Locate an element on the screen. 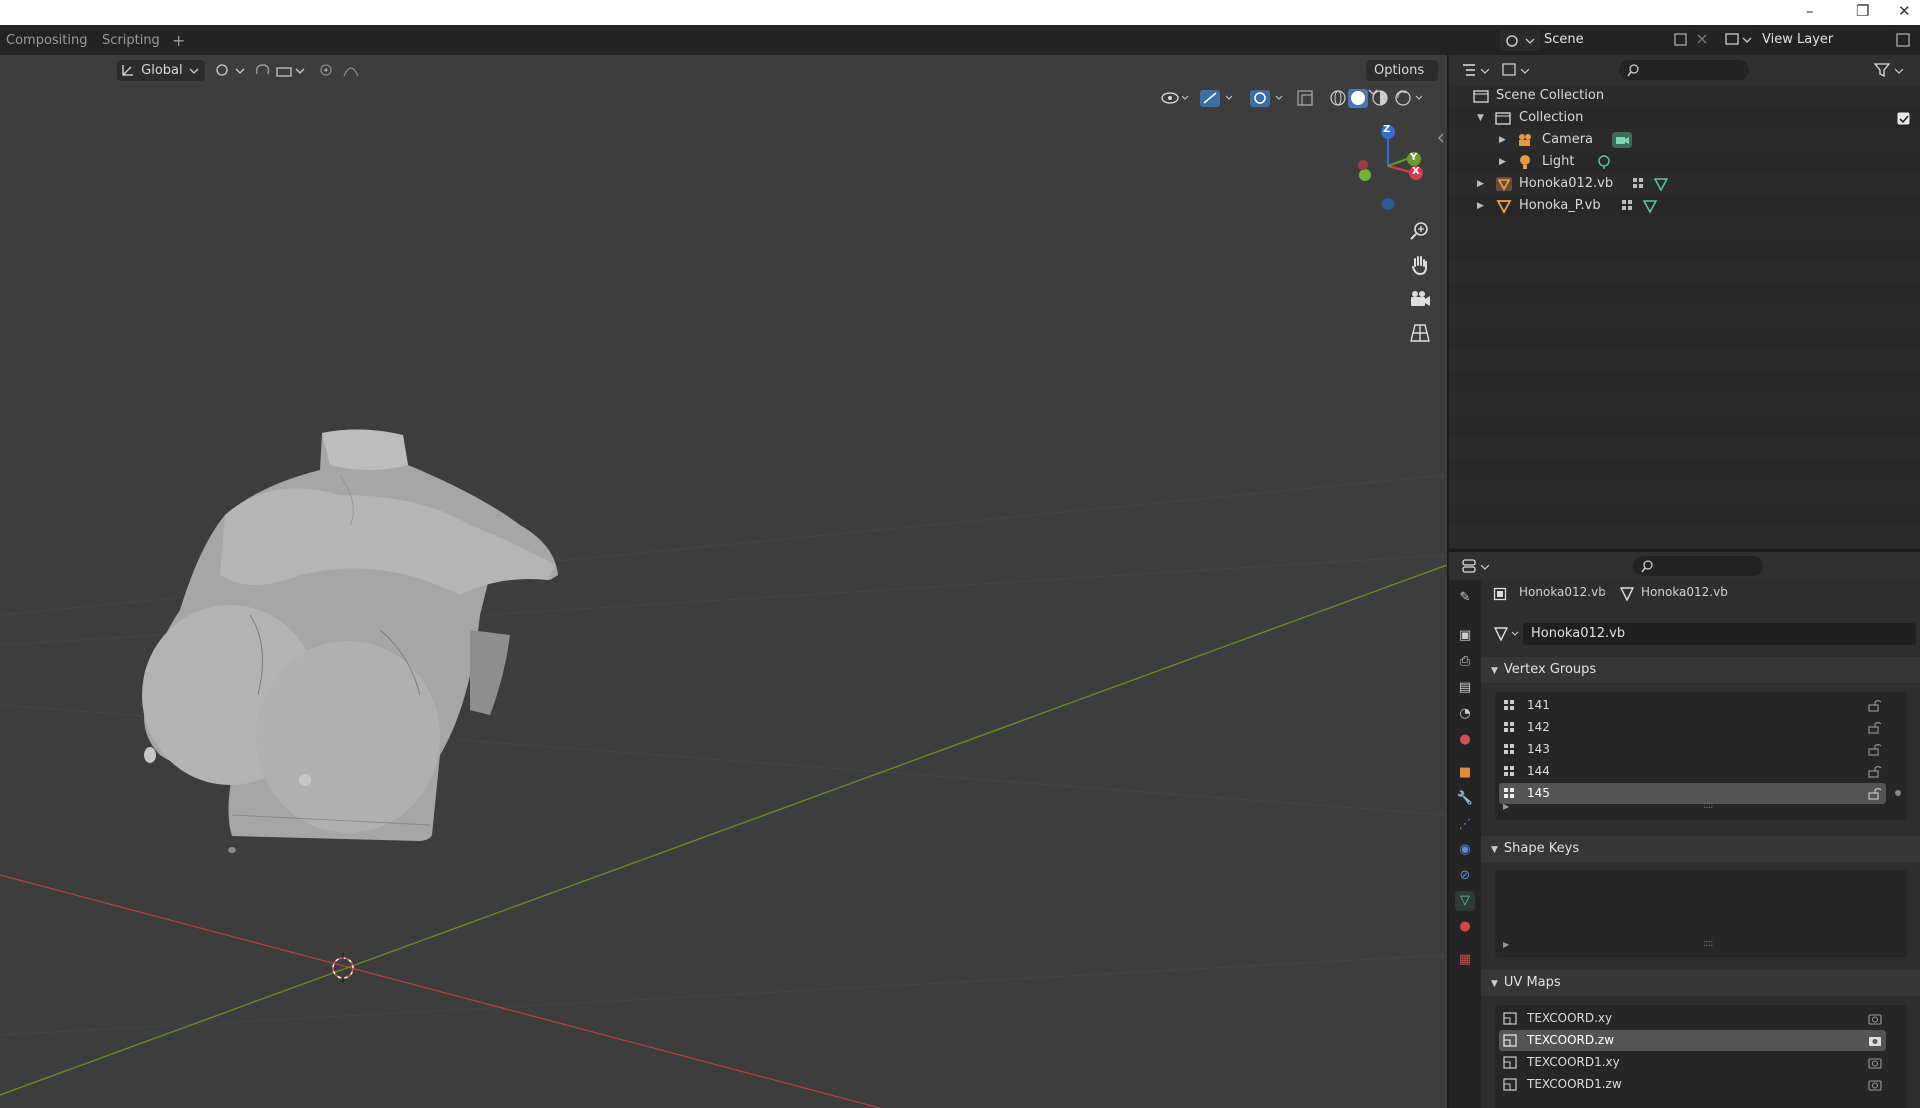  material-shading-icon is located at coordinates (1380, 98).